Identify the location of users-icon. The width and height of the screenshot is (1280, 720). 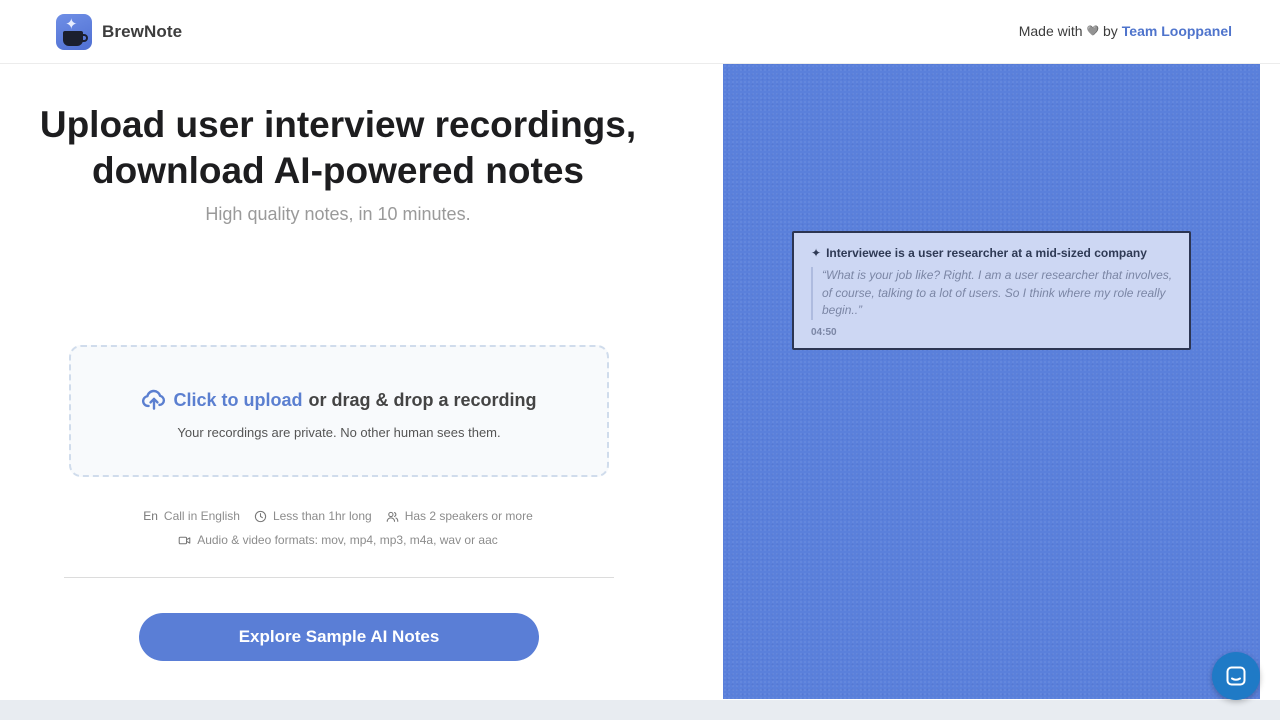
(392, 516).